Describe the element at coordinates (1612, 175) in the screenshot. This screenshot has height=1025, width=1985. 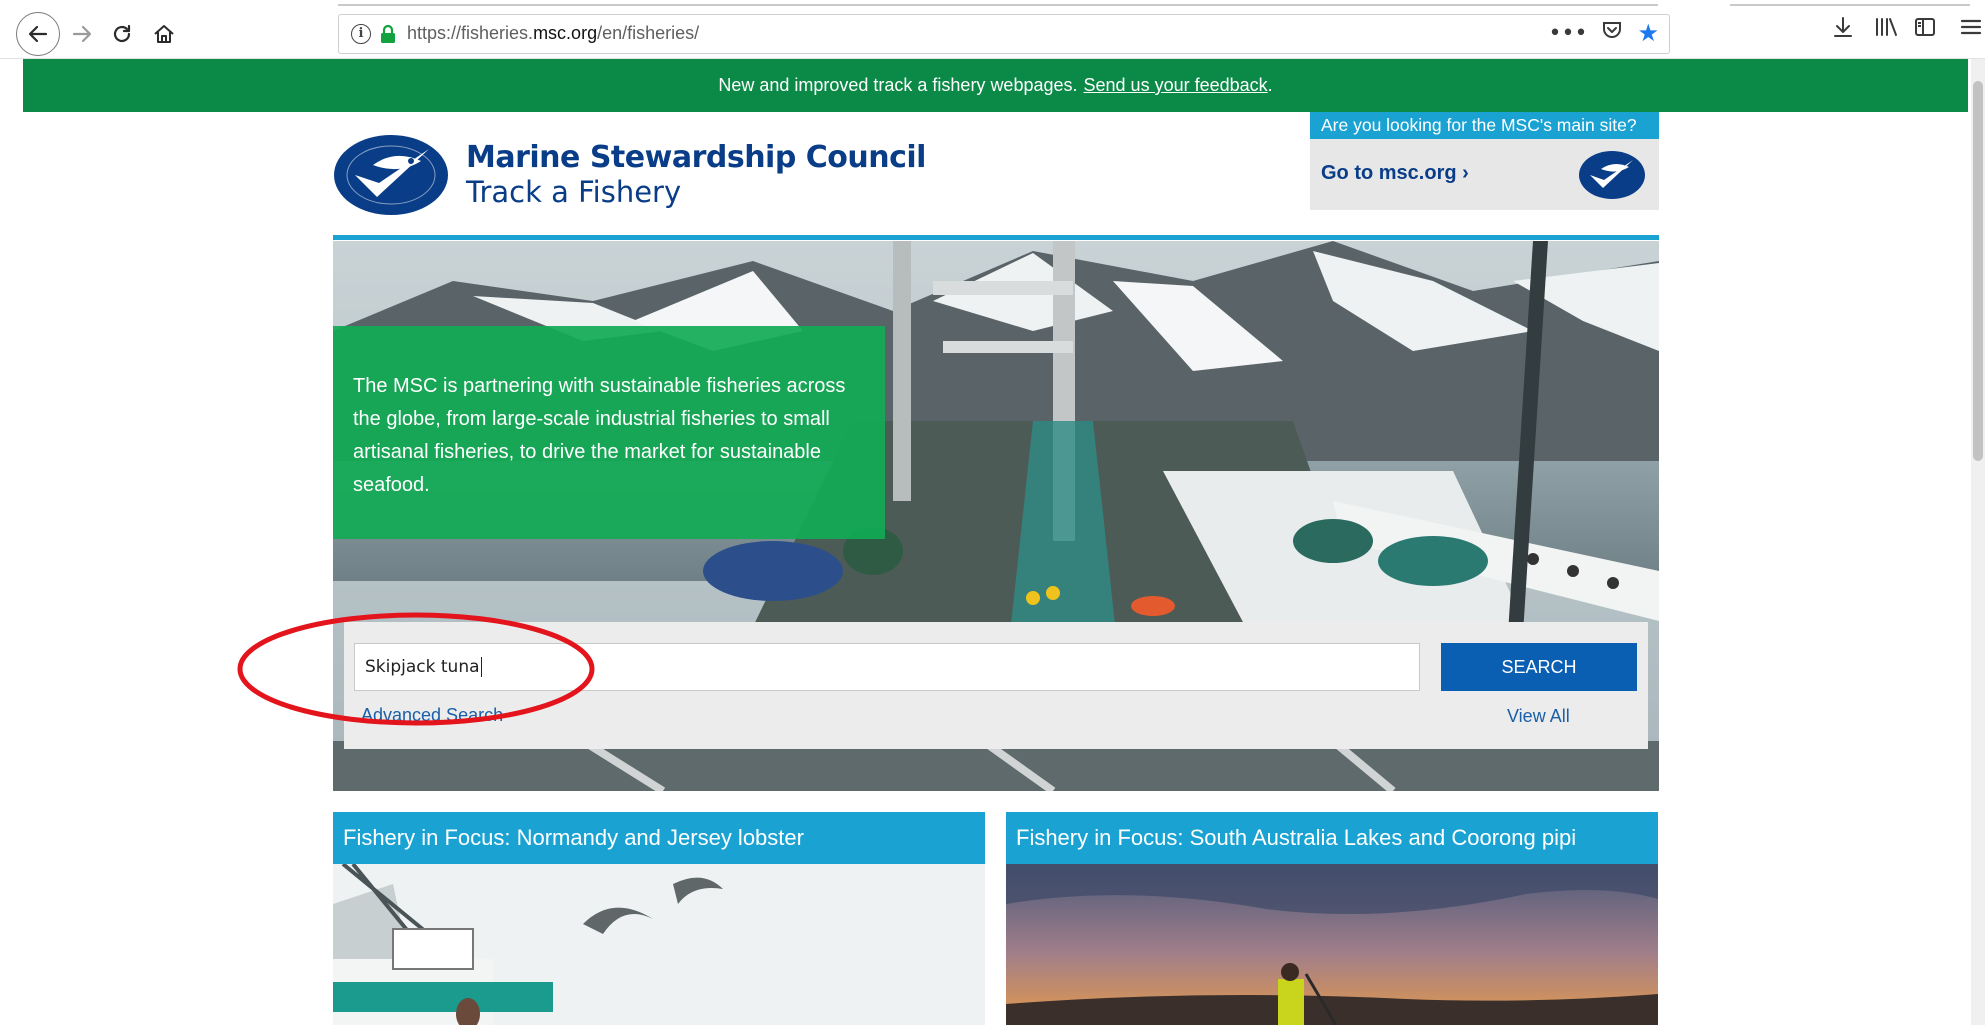
I see `msc-small-logo-icon` at that location.